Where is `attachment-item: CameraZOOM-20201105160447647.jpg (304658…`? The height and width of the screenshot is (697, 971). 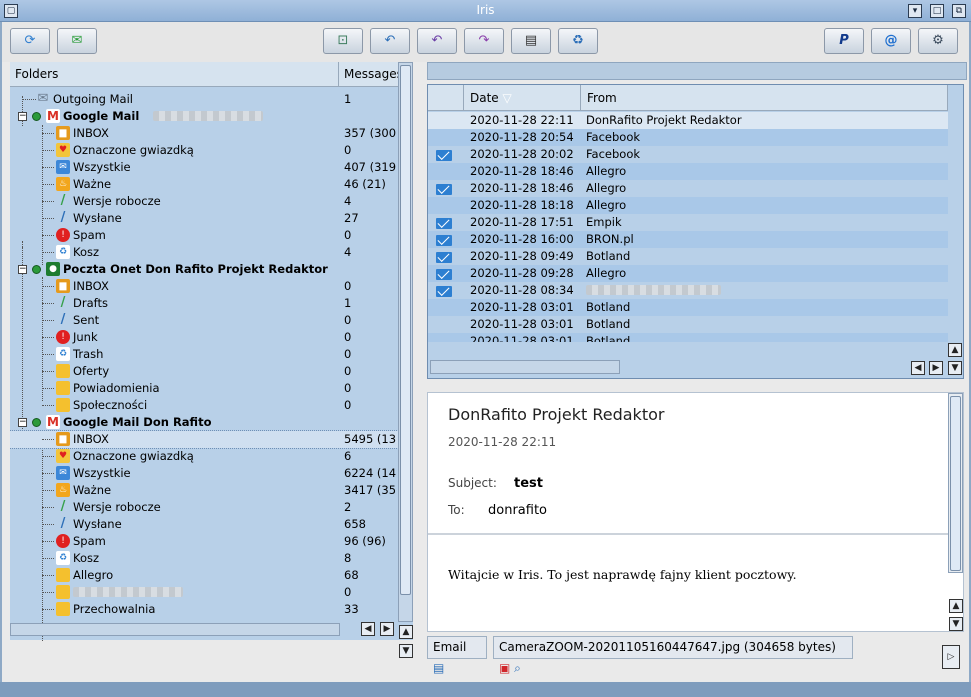
attachment-item: CameraZOOM-20201105160447647.jpg (304658… is located at coordinates (673, 655).